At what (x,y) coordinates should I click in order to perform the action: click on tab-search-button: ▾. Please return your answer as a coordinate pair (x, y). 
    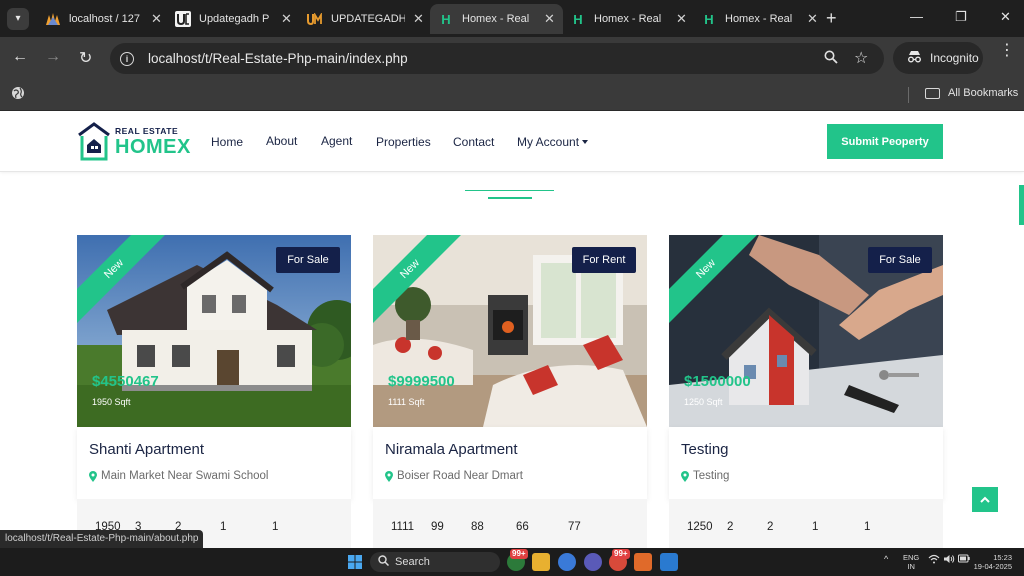
    Looking at the image, I should click on (18, 18).